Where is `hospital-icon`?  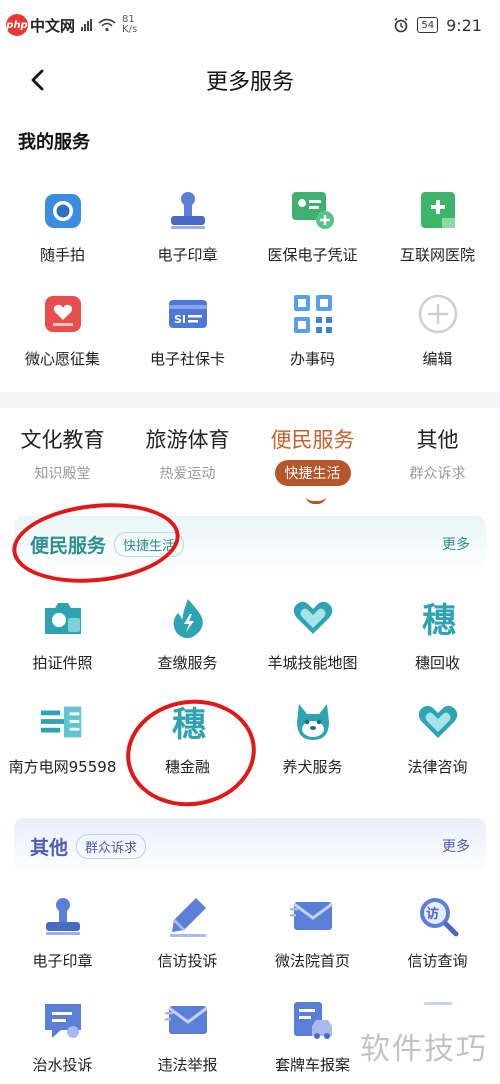 hospital-icon is located at coordinates (437, 210).